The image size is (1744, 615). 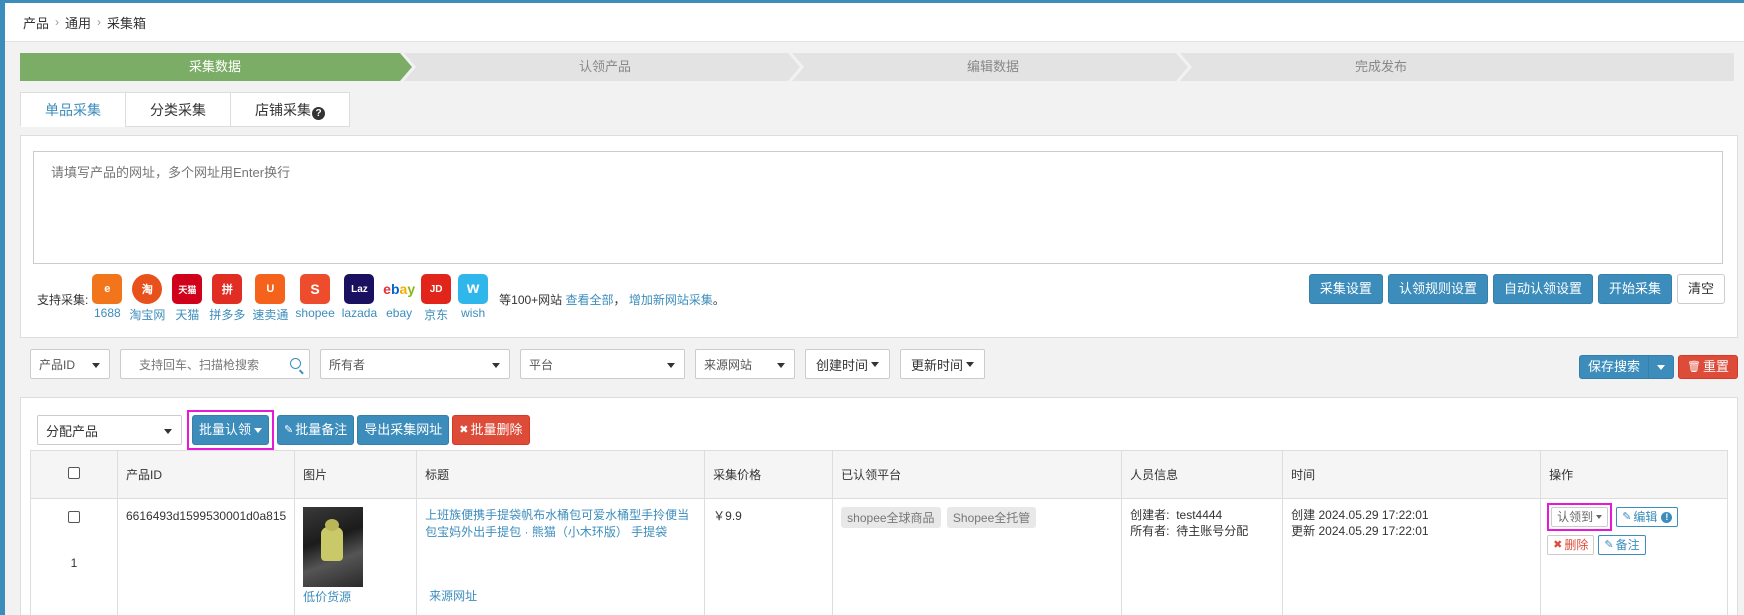 I want to click on search-icon, so click(x=295, y=363).